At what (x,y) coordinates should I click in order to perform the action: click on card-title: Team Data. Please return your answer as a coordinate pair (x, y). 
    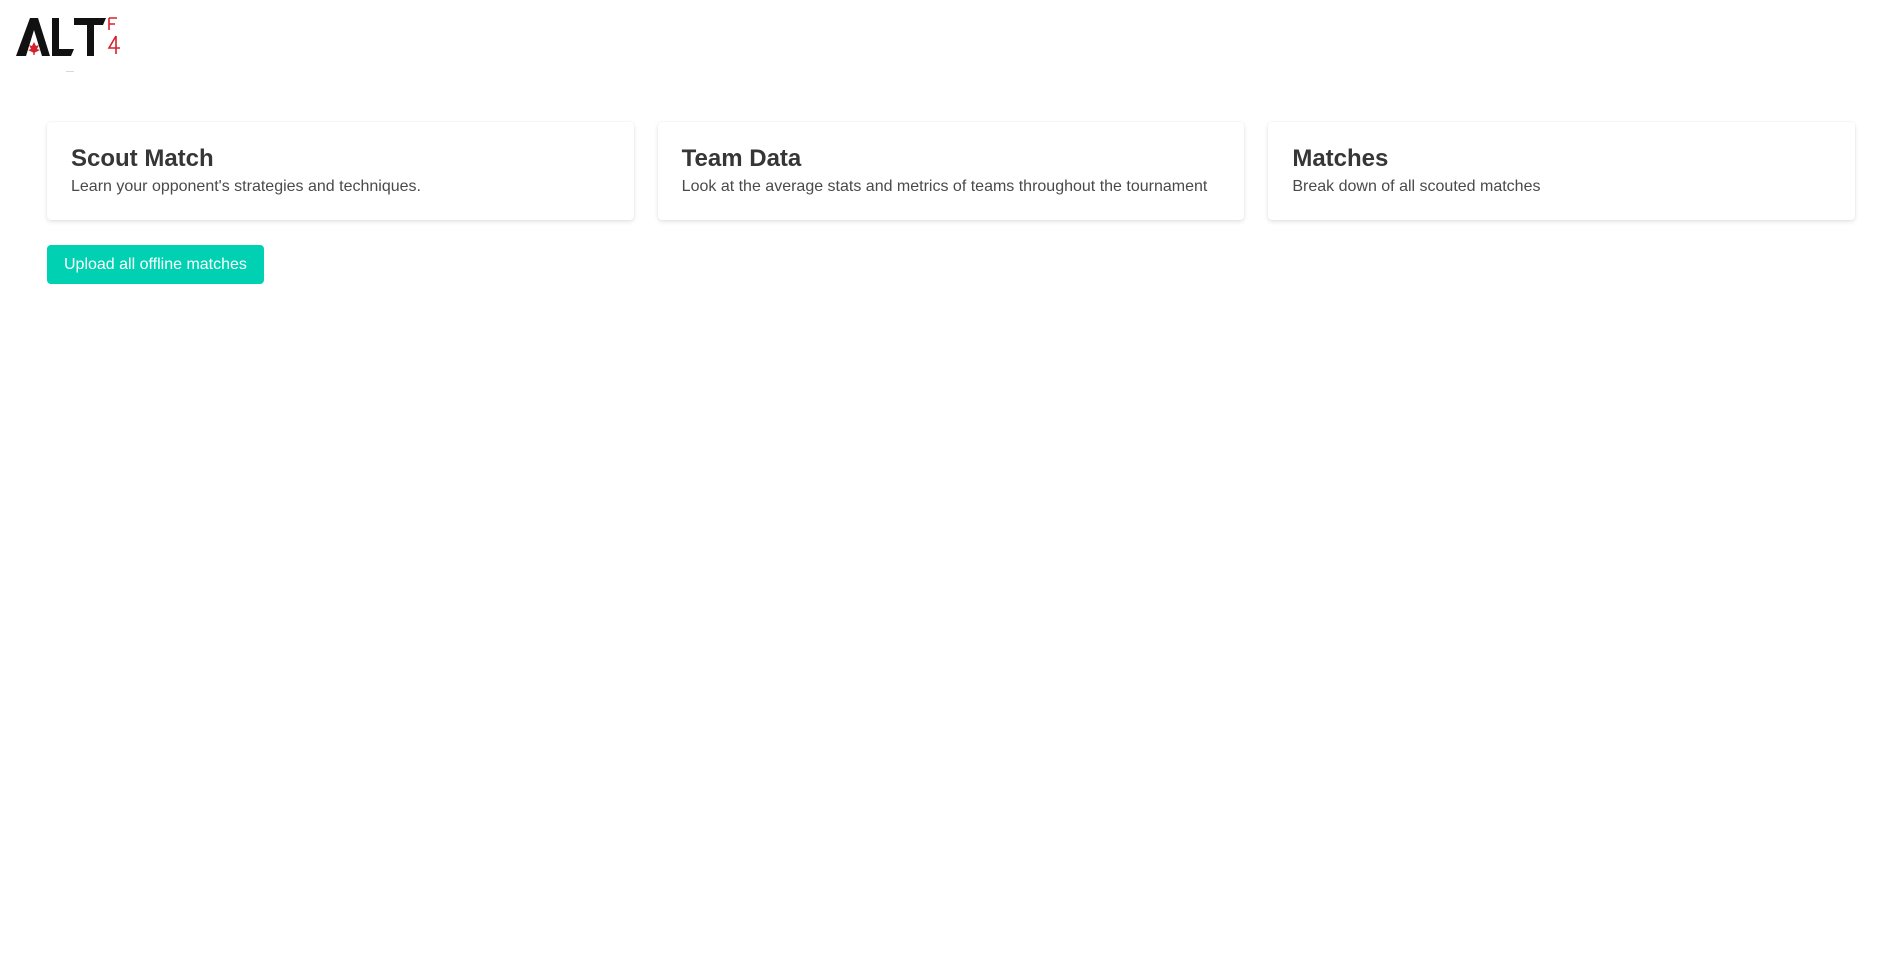
    Looking at the image, I should click on (741, 158).